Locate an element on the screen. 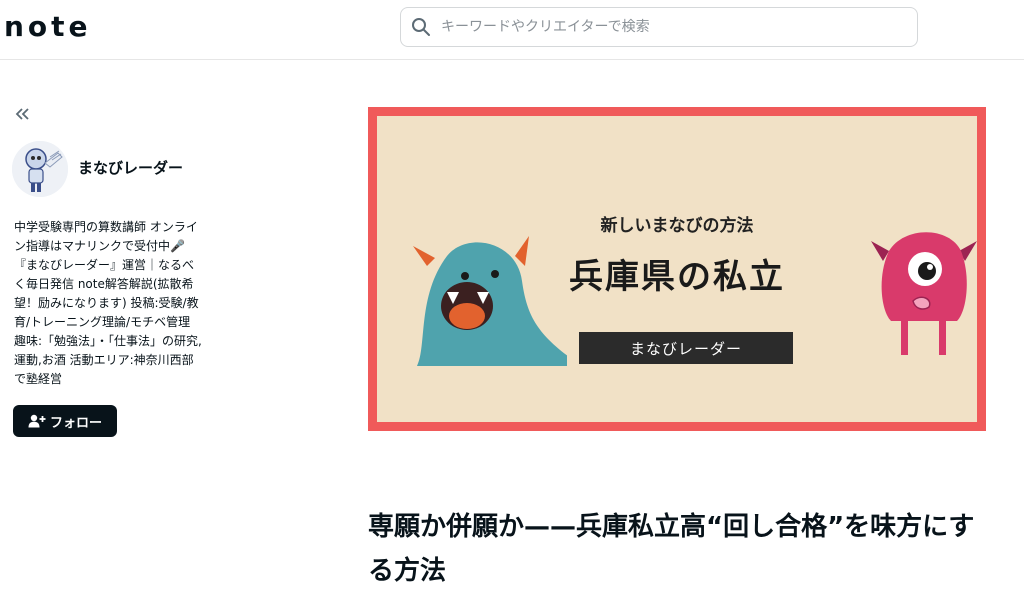  follow-button: フォロー is located at coordinates (65, 421).